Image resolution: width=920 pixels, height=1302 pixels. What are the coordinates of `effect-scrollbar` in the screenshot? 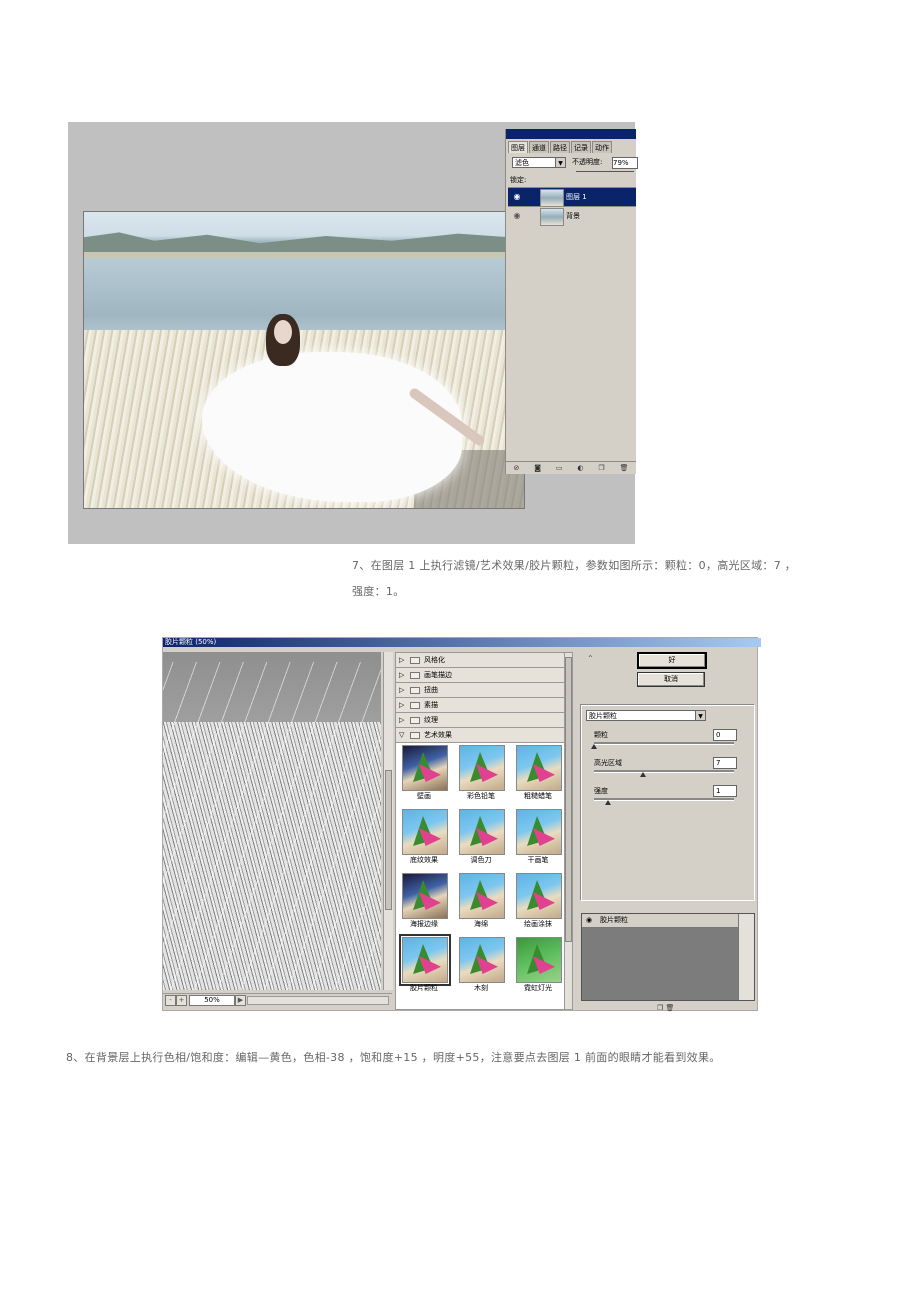 It's located at (746, 957).